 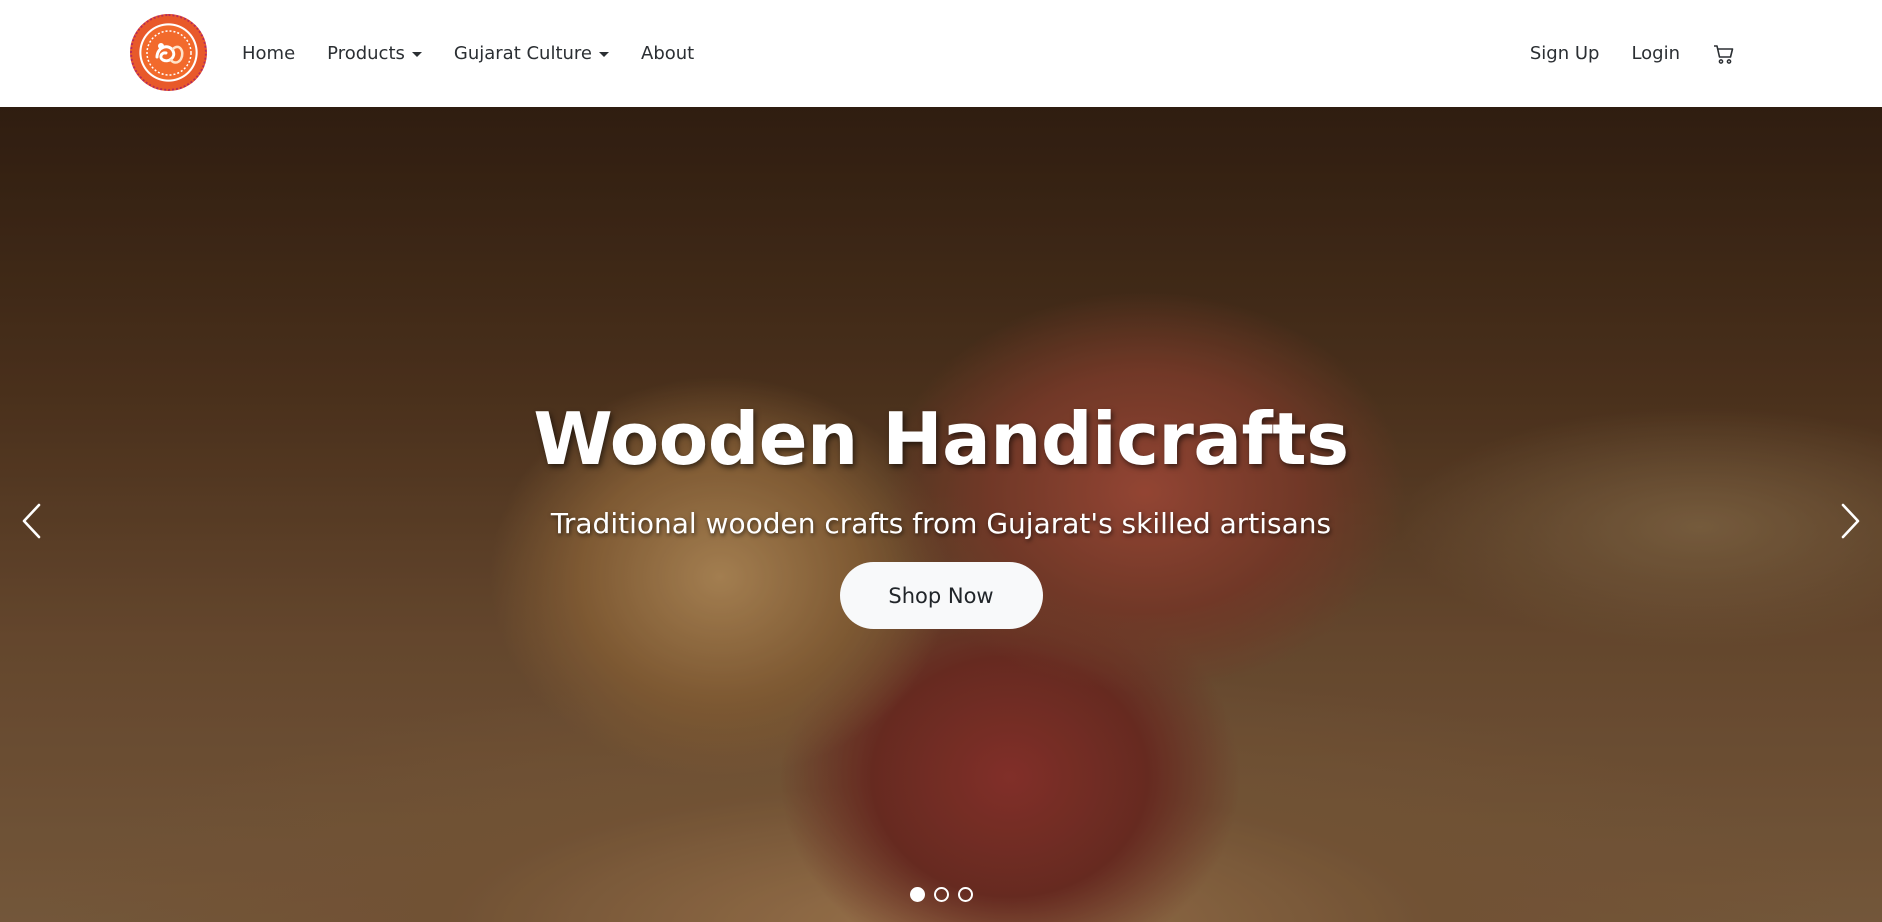 What do you see at coordinates (366, 53) in the screenshot?
I see `nav-products-label: Products` at bounding box center [366, 53].